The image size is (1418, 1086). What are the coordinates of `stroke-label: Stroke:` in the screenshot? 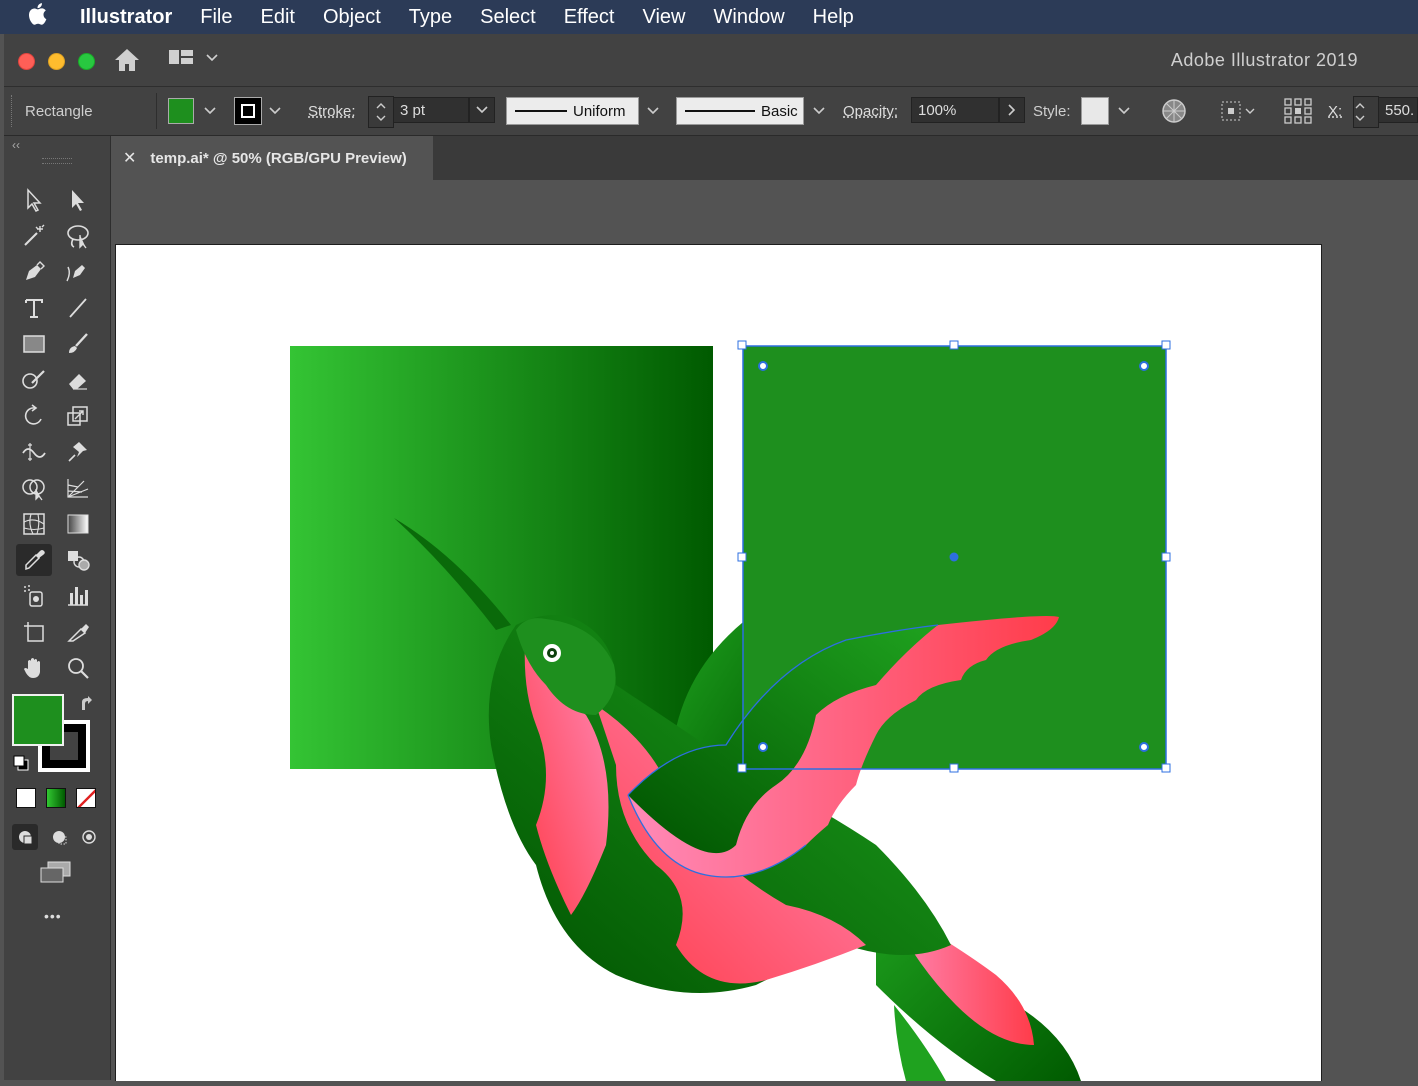 It's located at (332, 111).